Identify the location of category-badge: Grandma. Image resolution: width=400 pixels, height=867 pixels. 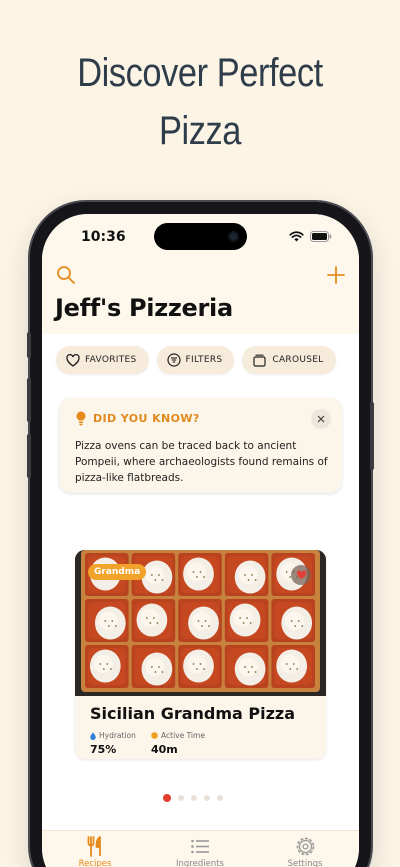
(117, 572).